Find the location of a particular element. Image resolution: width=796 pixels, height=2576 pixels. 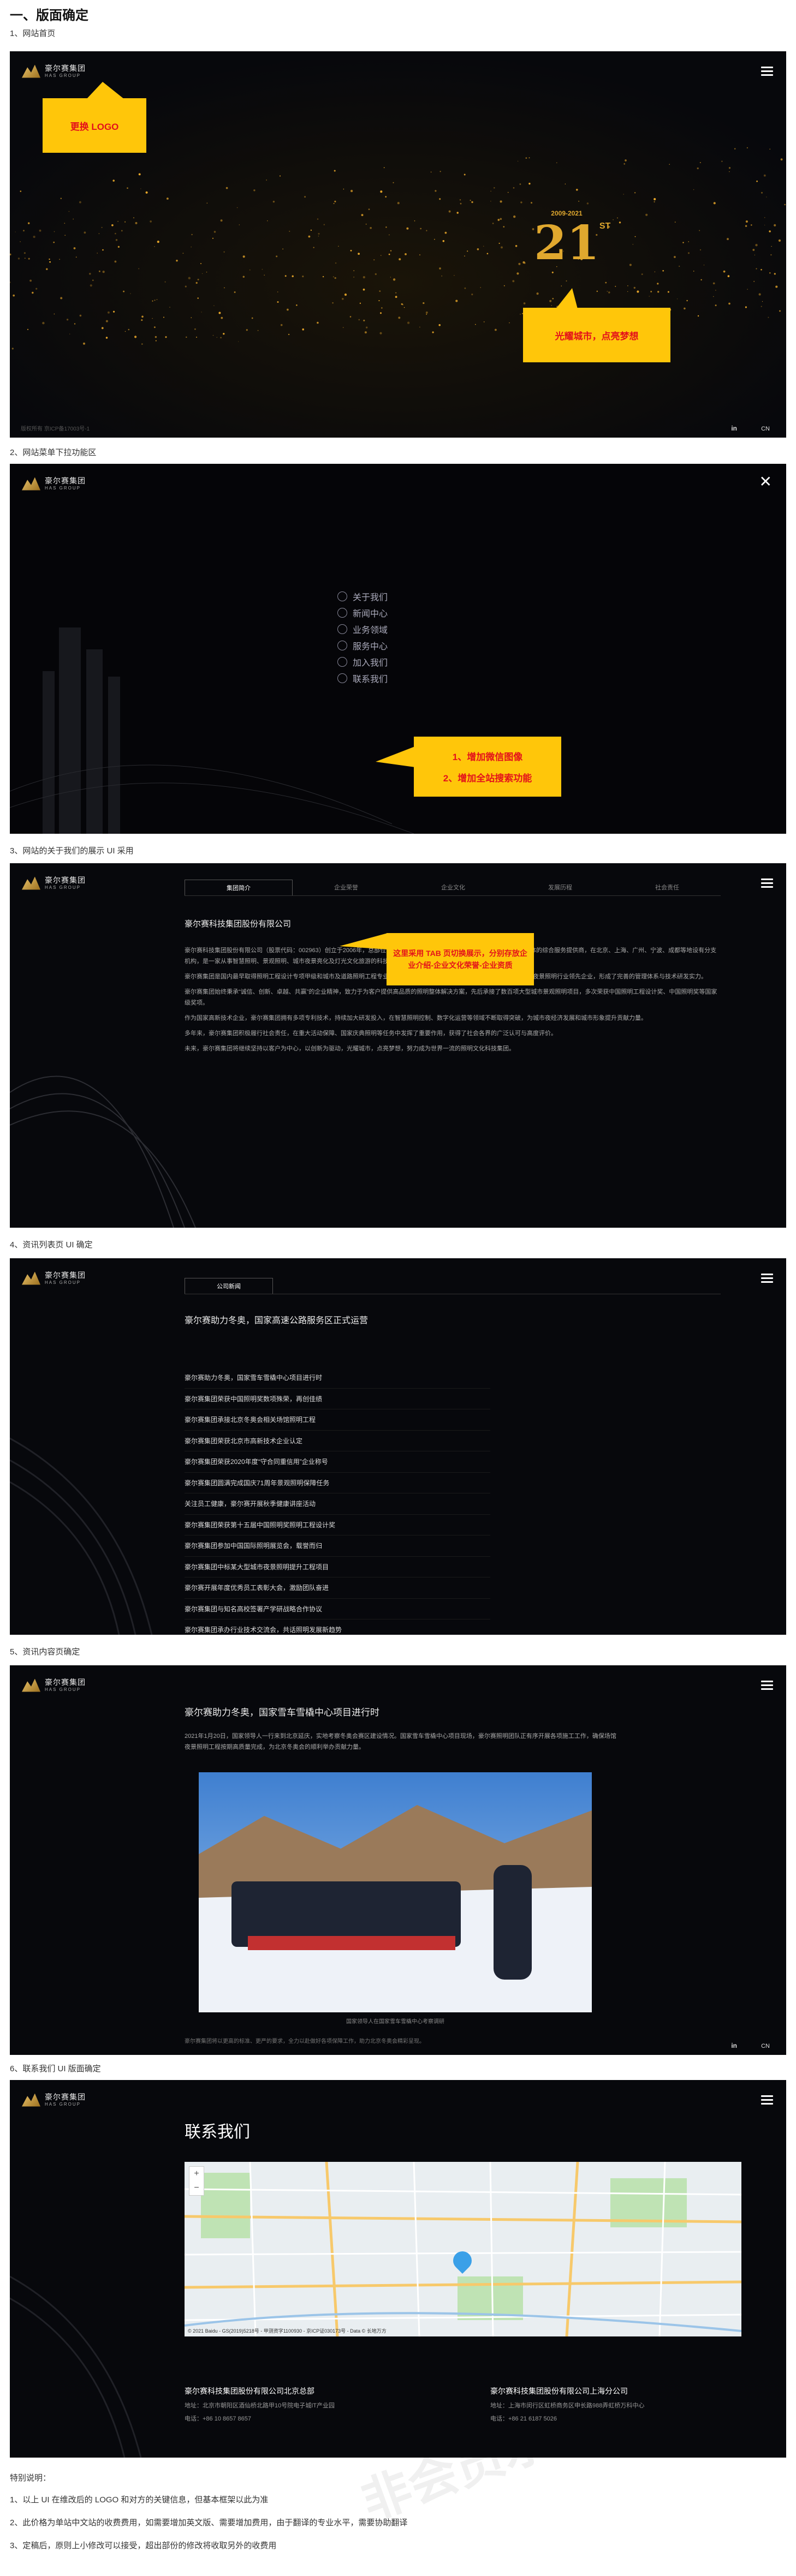

section-caption: 4、资讯列表页 UI 确定 is located at coordinates (51, 1245).